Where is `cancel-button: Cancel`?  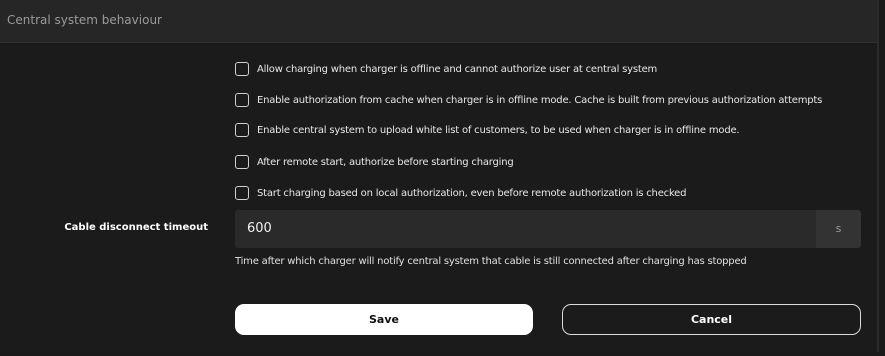
cancel-button: Cancel is located at coordinates (711, 319).